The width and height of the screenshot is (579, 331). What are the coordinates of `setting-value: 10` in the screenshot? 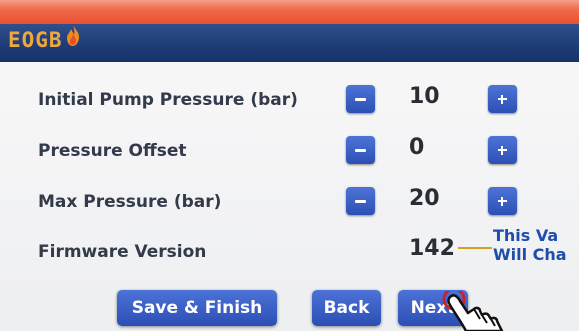 It's located at (424, 96).